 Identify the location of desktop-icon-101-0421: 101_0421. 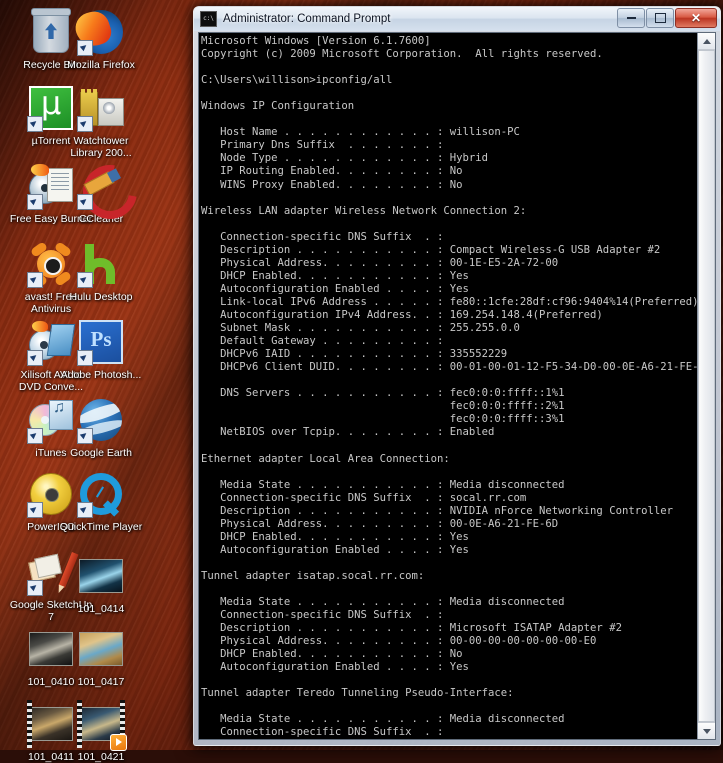
(101, 731).